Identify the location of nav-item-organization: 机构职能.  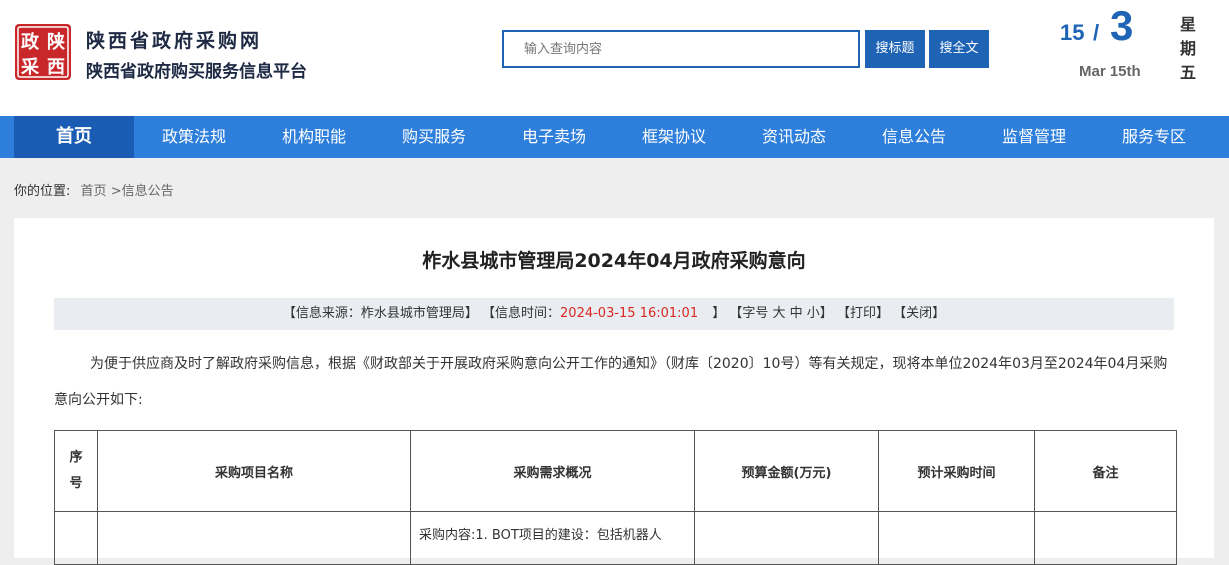
(314, 137).